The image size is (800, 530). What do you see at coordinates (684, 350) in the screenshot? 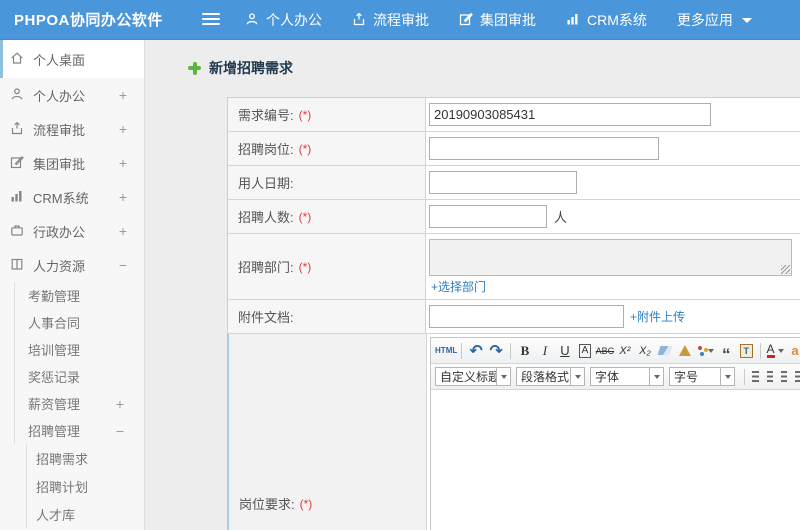
I see `format-clear-broom-icon` at bounding box center [684, 350].